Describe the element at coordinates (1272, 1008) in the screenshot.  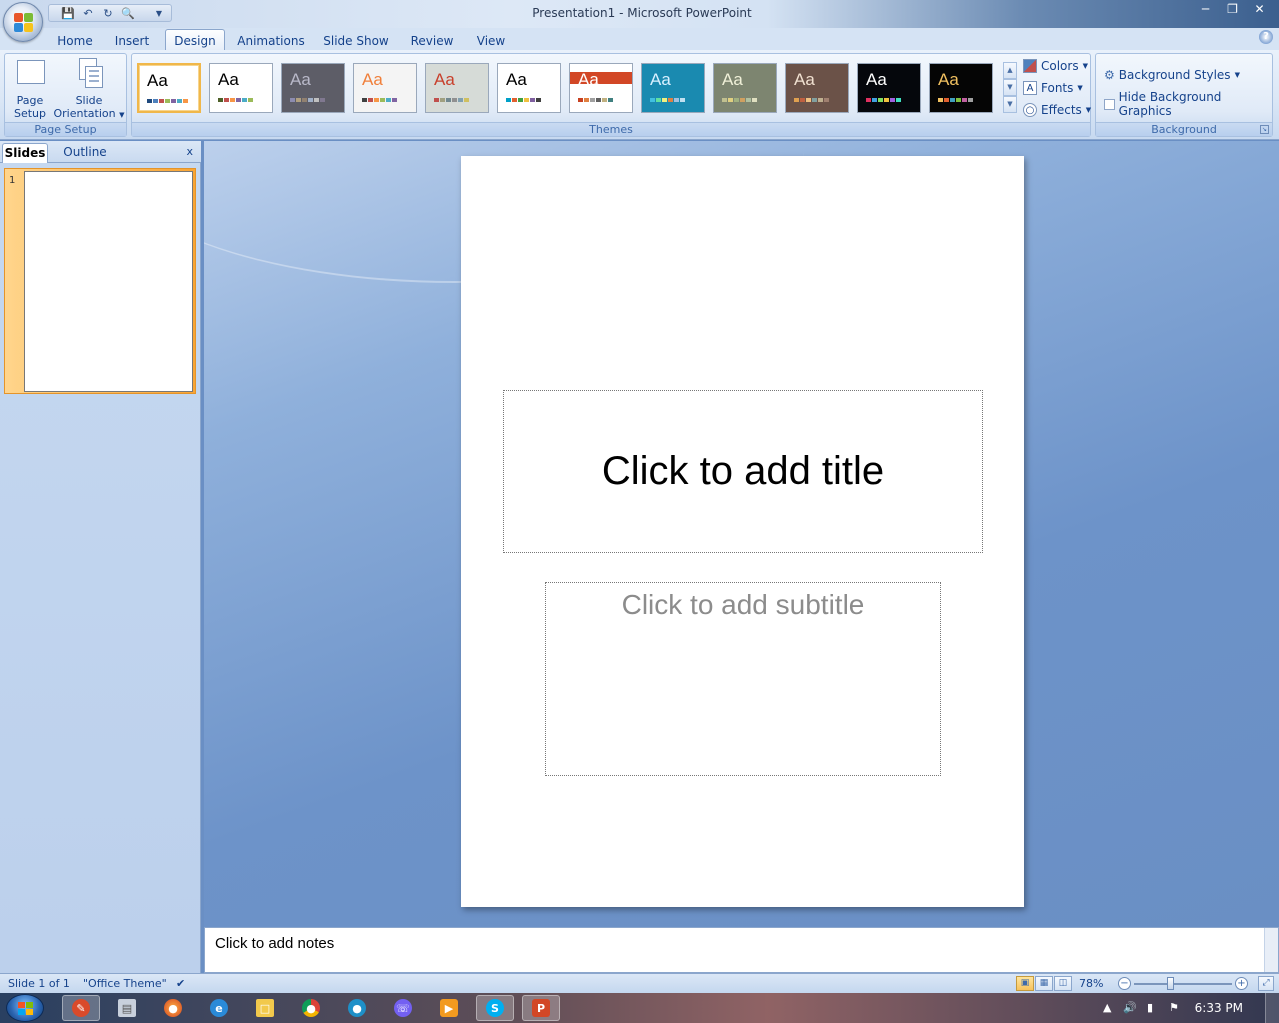
I see `show-desktop-button` at that location.